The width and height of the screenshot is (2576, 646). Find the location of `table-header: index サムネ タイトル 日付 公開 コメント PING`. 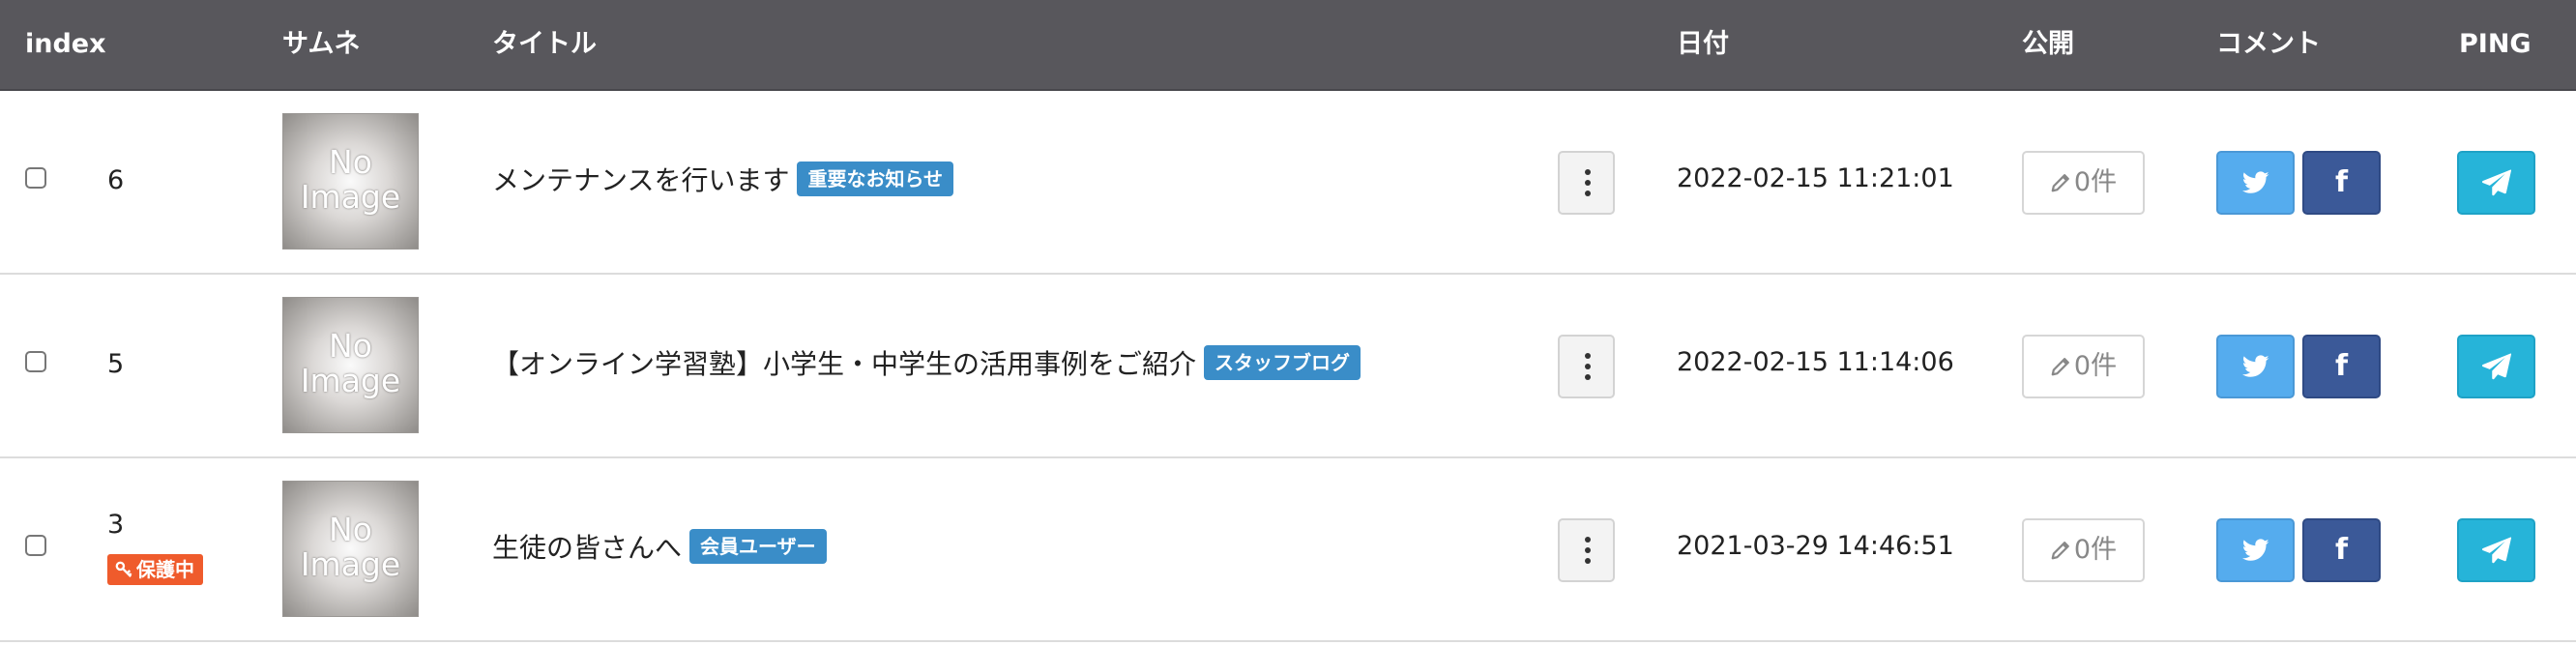

table-header: index サムネ タイトル 日付 公開 コメント PING is located at coordinates (1288, 45).